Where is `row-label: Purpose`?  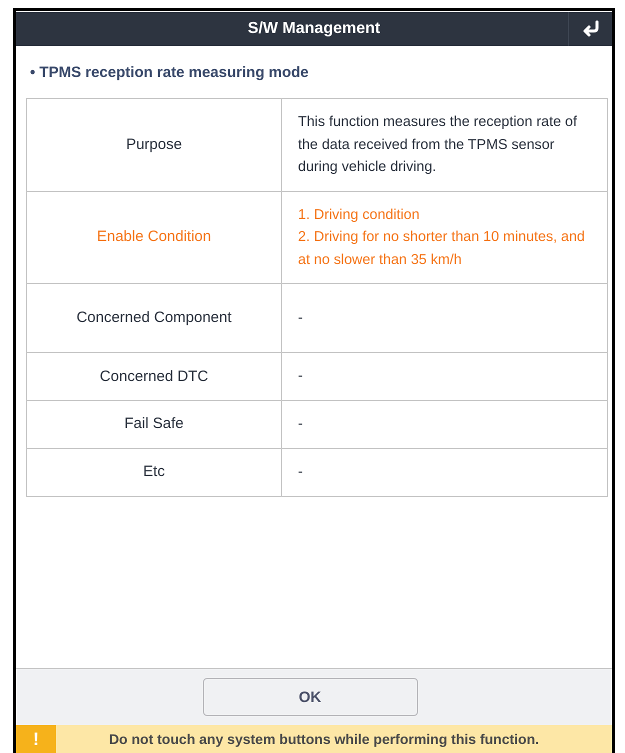 row-label: Purpose is located at coordinates (154, 144).